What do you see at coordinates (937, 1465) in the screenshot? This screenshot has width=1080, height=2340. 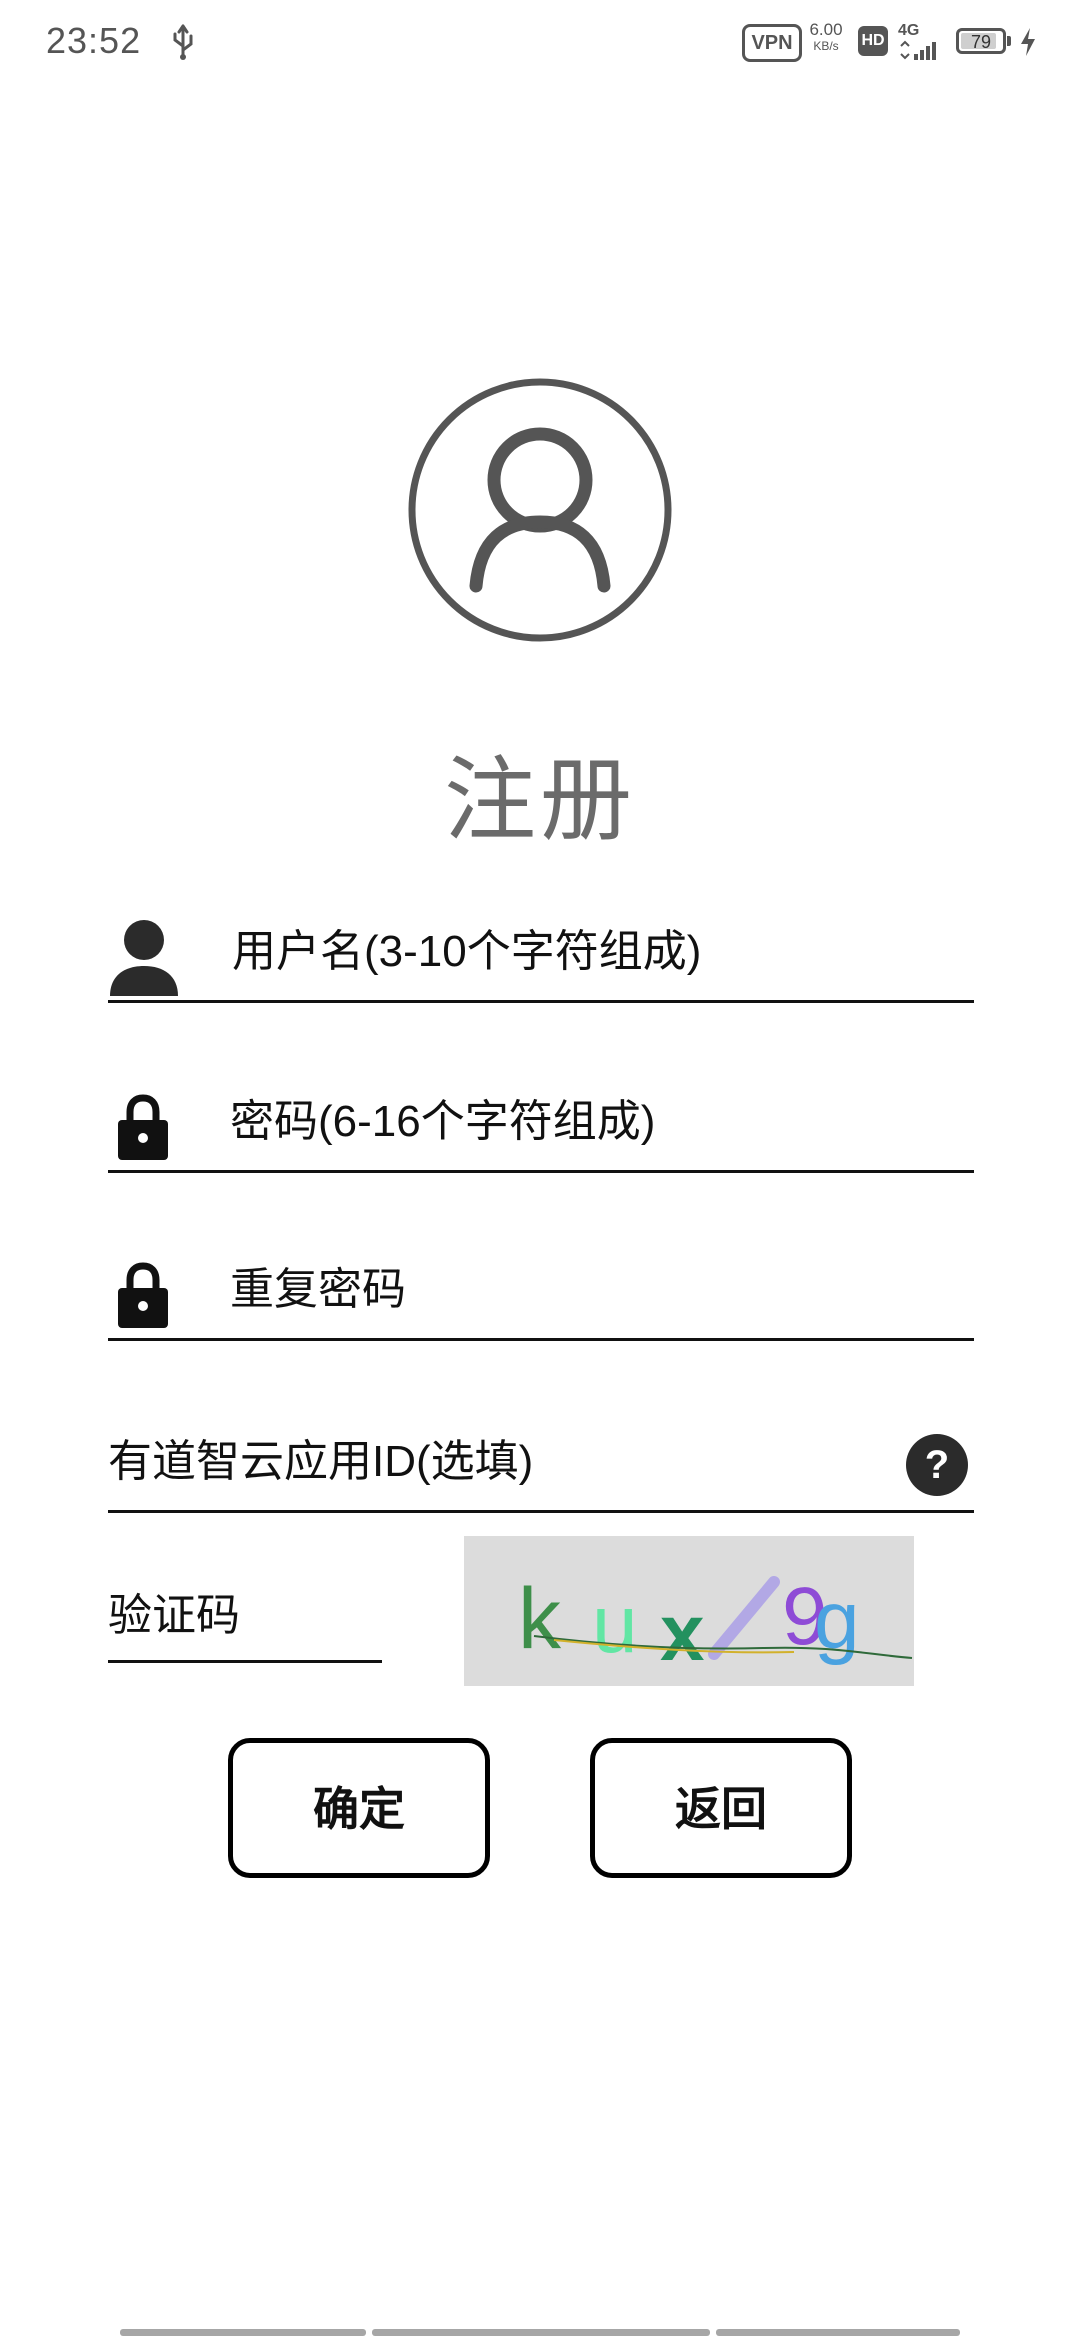 I see `help-icon: ?` at bounding box center [937, 1465].